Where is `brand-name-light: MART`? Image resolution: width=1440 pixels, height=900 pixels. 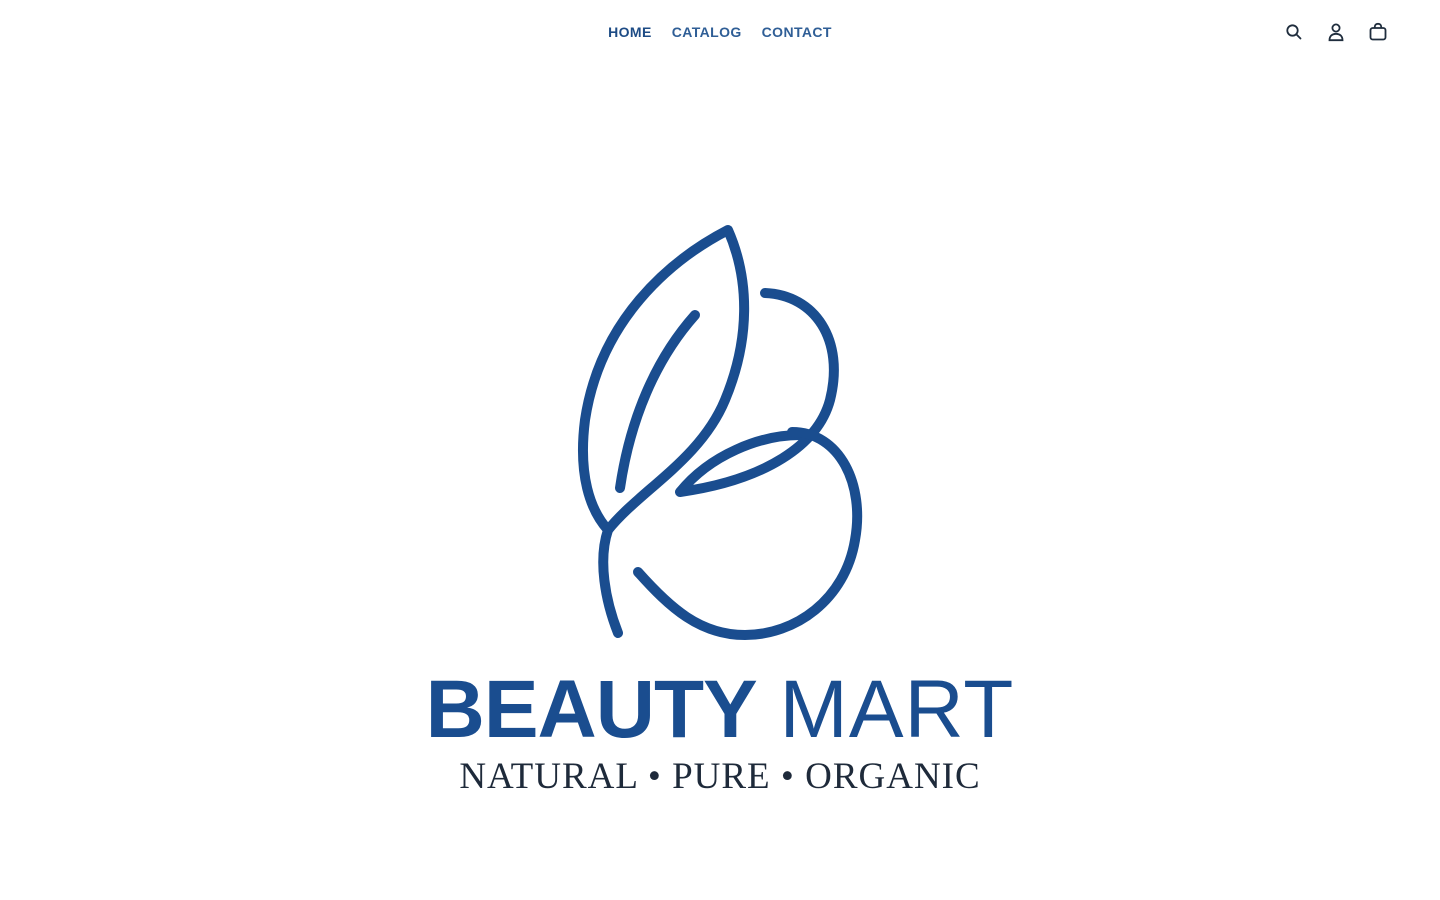
brand-name-light: MART is located at coordinates (897, 709).